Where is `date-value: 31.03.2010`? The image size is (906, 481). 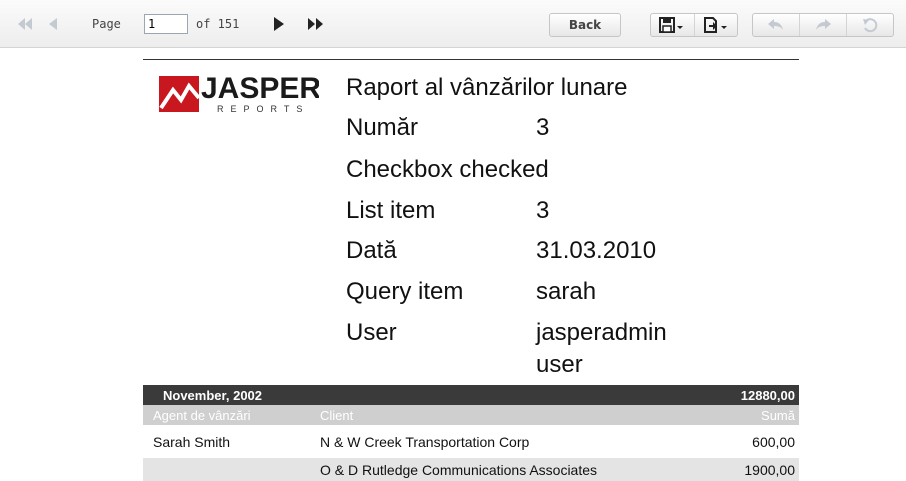
date-value: 31.03.2010 is located at coordinates (596, 250).